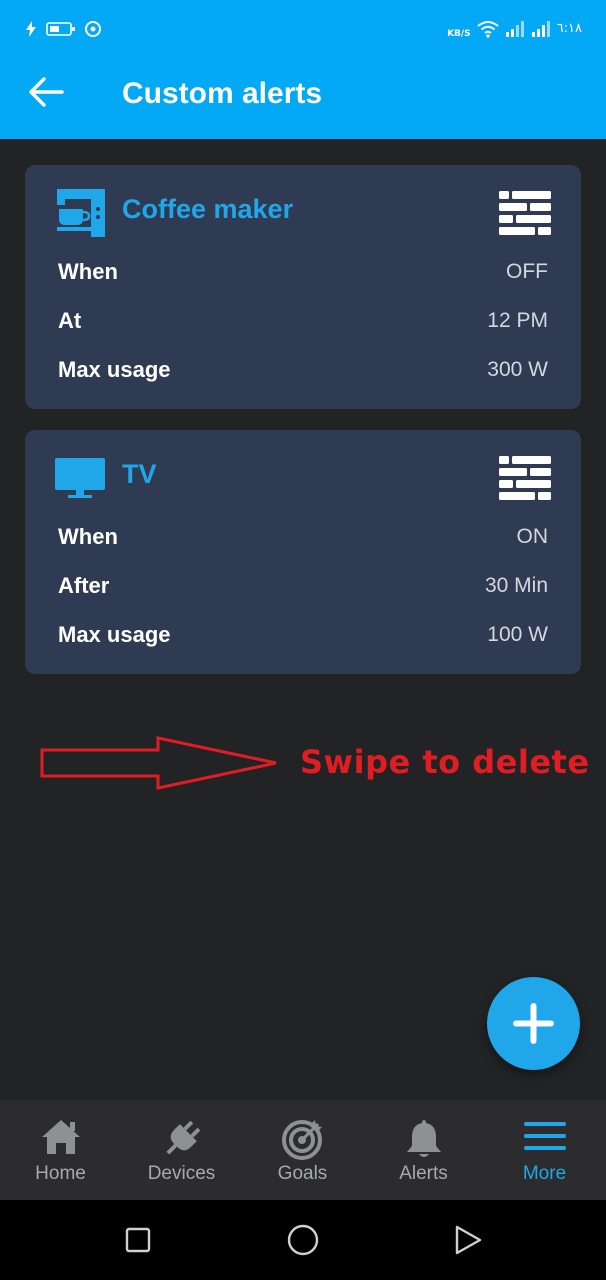 This screenshot has width=606, height=1280. What do you see at coordinates (303, 586) in the screenshot?
I see `alert-row-after: After 30 Min` at bounding box center [303, 586].